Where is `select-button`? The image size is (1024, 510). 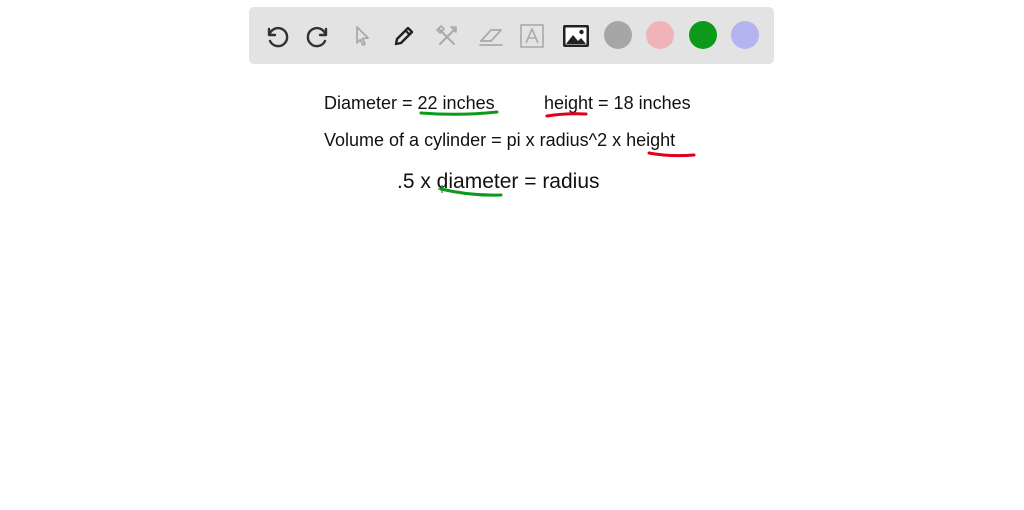 select-button is located at coordinates (362, 36).